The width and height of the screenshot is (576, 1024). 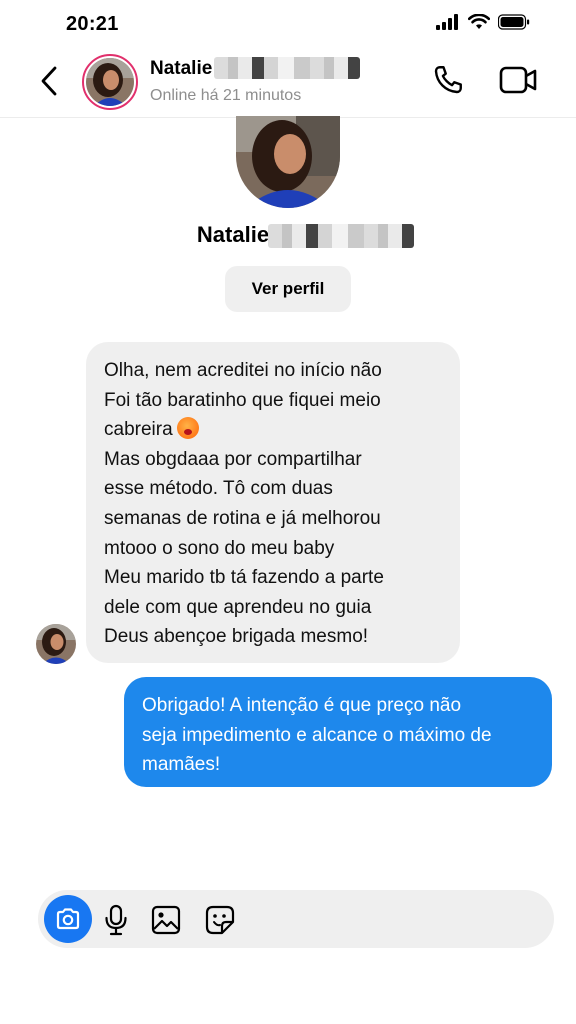 I want to click on sticker-icon, so click(x=220, y=920).